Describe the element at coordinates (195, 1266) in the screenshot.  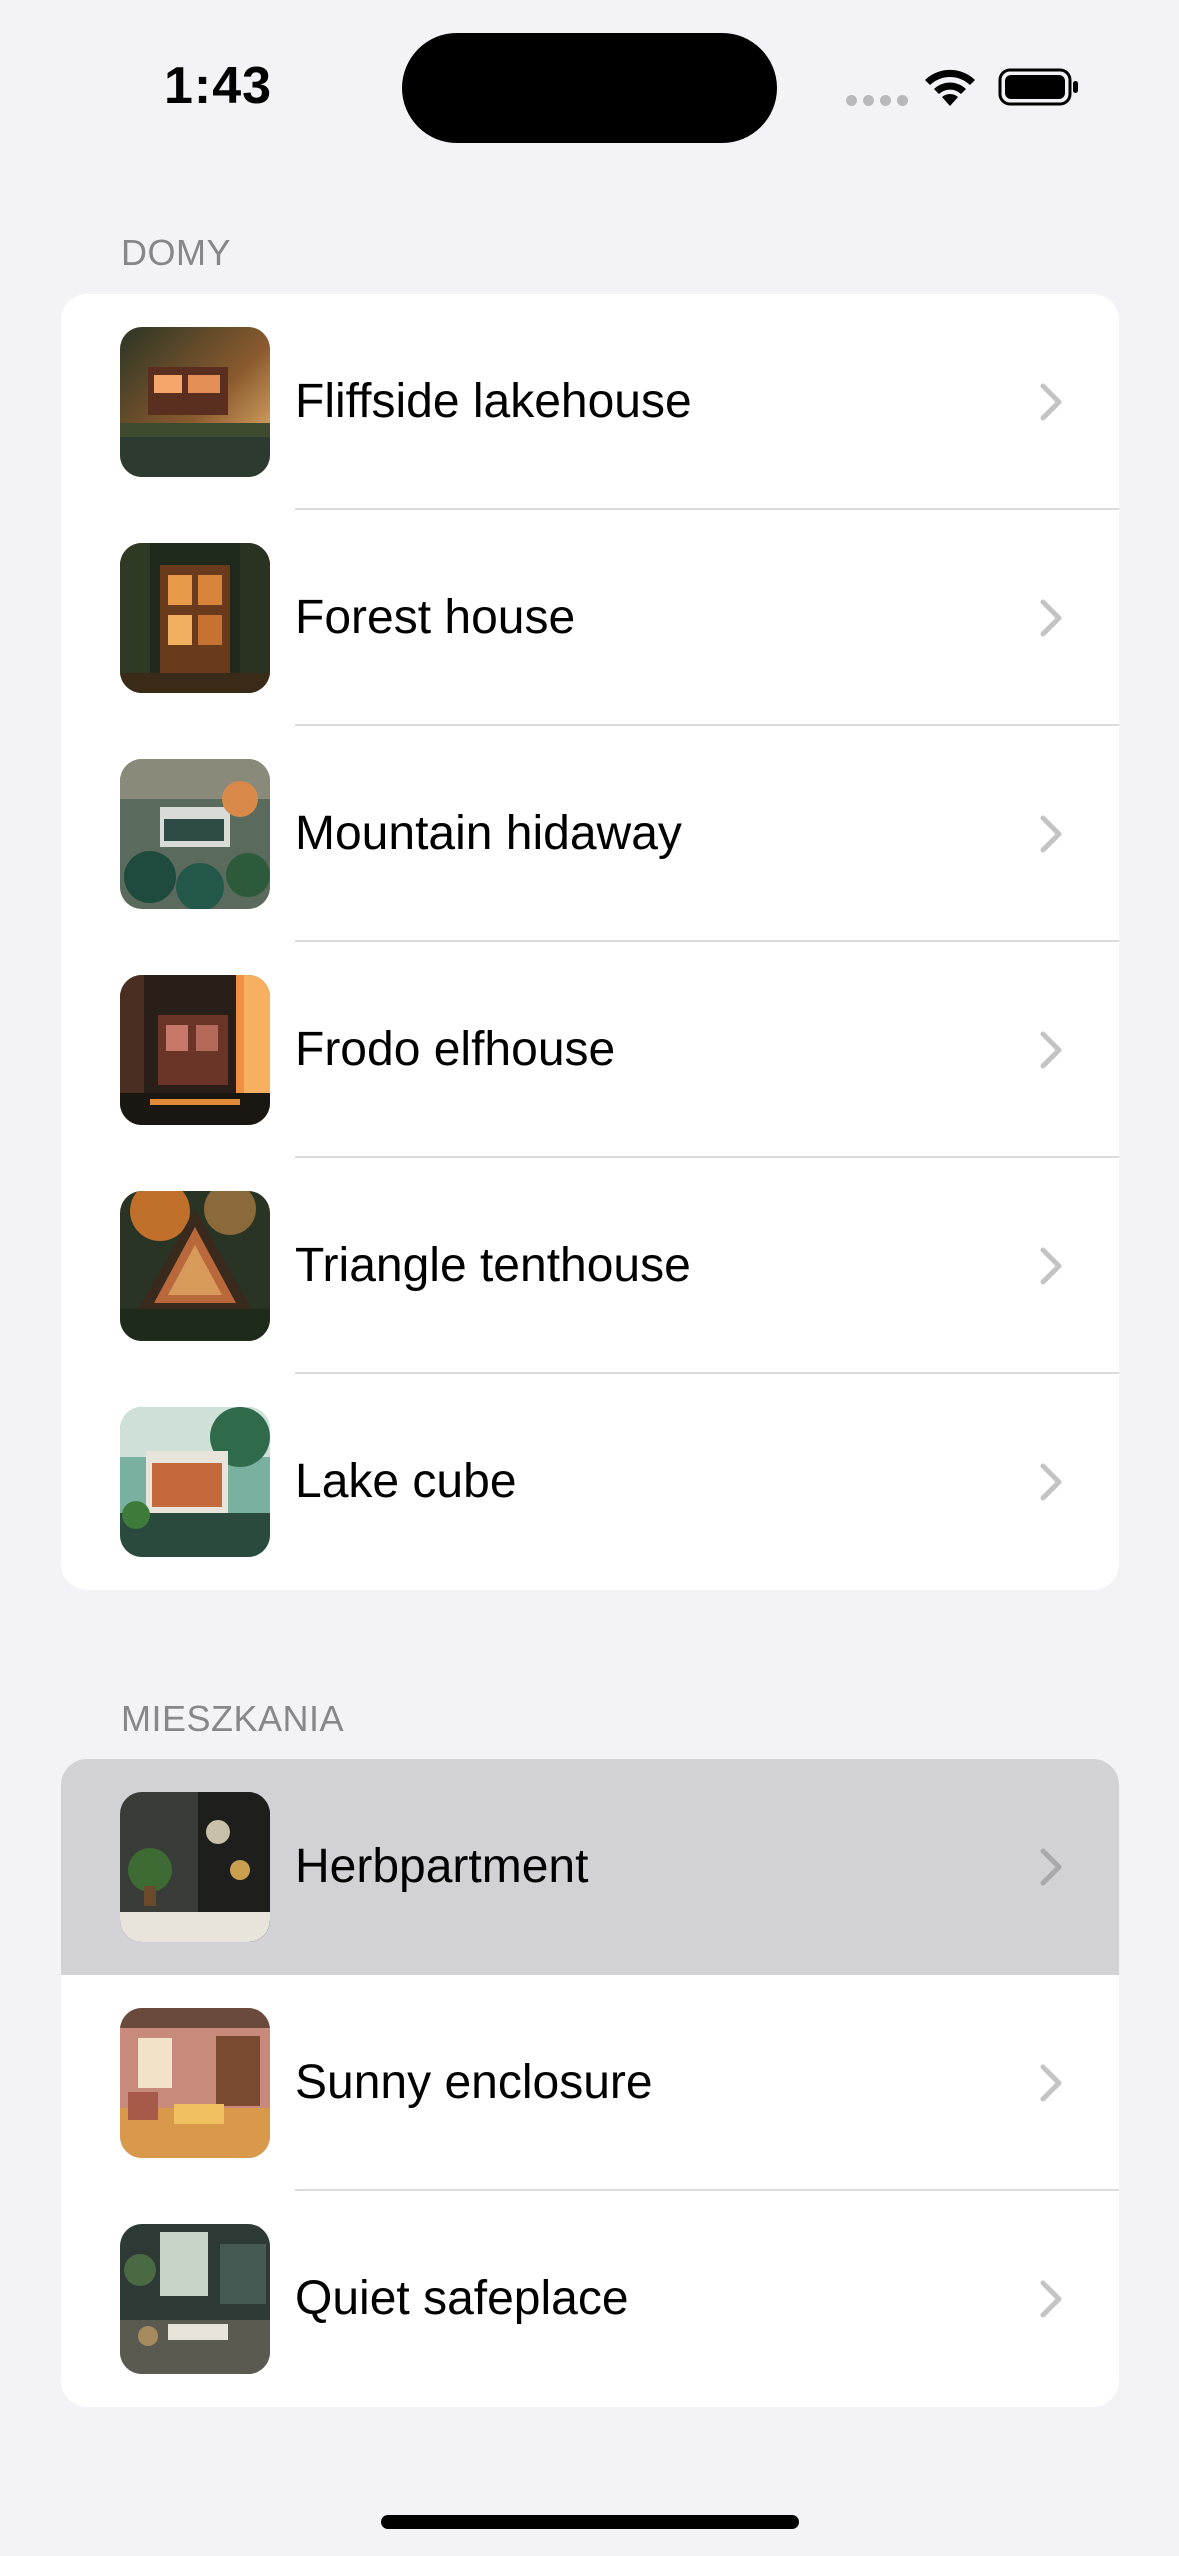
I see `tenthouse-thumbnail` at that location.